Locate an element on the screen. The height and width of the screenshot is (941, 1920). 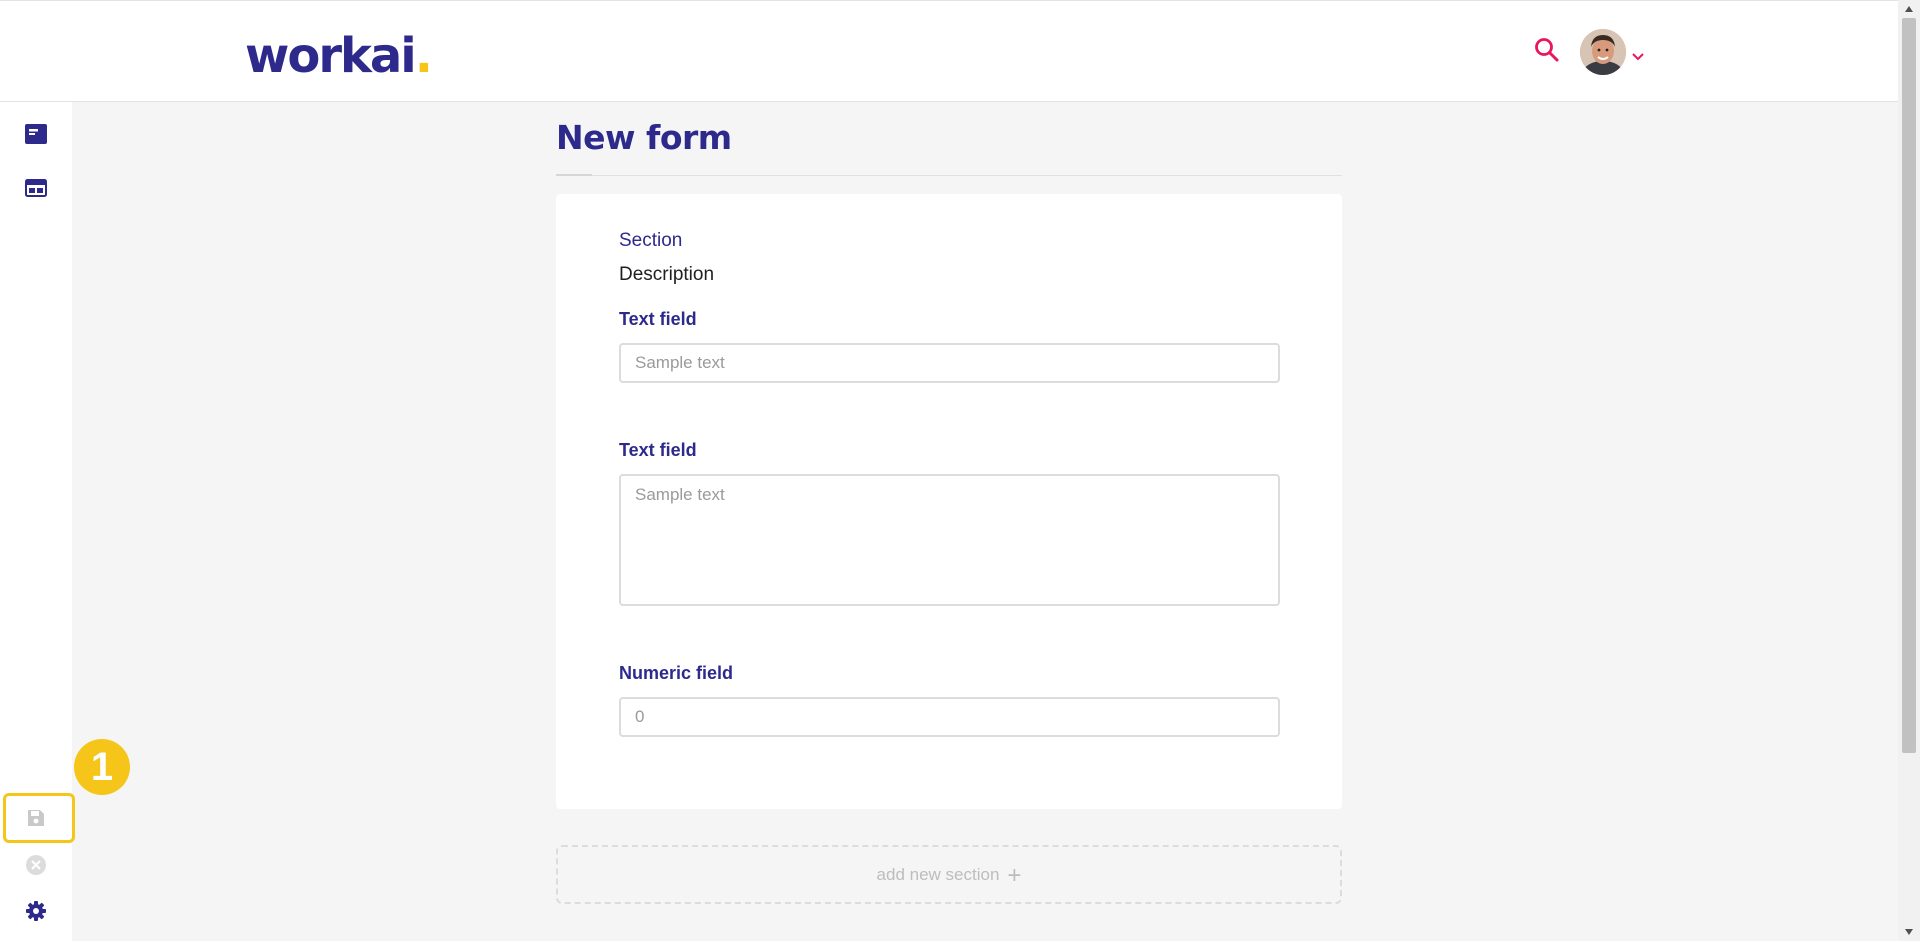
add-new-section-label: add new section is located at coordinates (938, 874).